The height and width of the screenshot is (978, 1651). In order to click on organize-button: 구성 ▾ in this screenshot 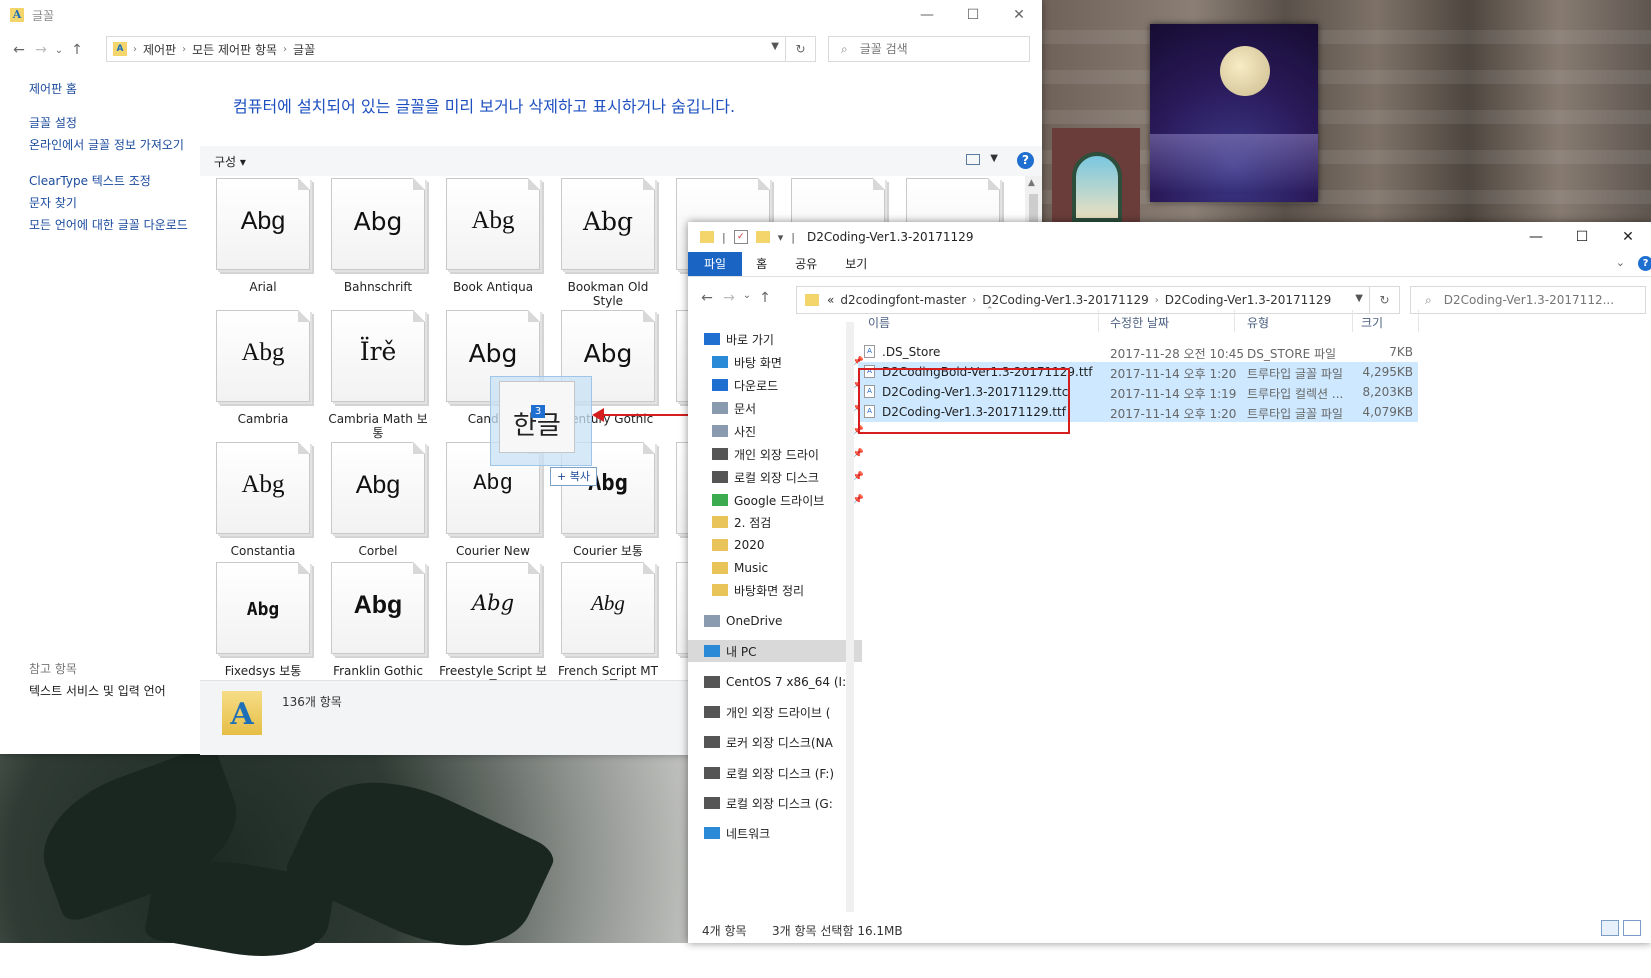, I will do `click(230, 161)`.